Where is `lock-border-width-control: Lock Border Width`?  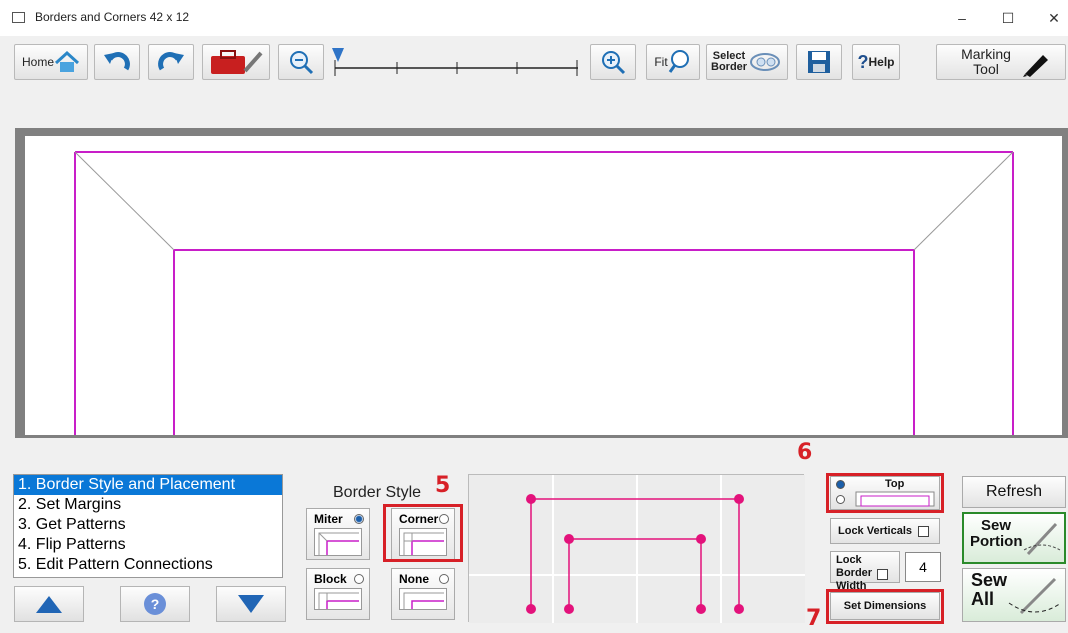 lock-border-width-control: Lock Border Width is located at coordinates (865, 571).